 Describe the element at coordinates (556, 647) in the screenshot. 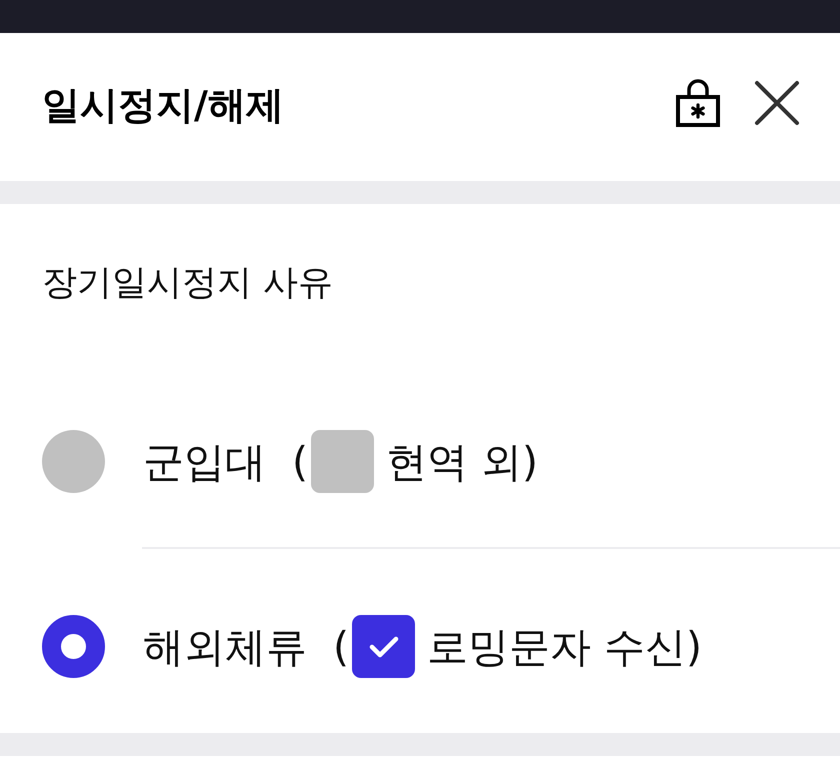

I see `checkbox-label: 로밍문자 수신` at that location.